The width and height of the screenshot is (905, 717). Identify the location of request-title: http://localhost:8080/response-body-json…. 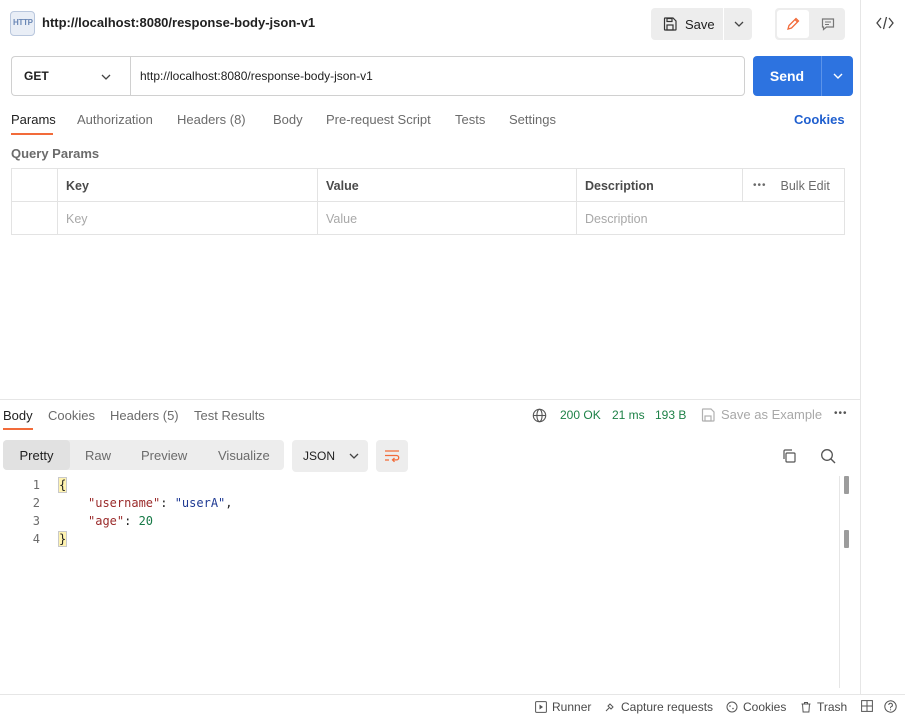
(178, 22).